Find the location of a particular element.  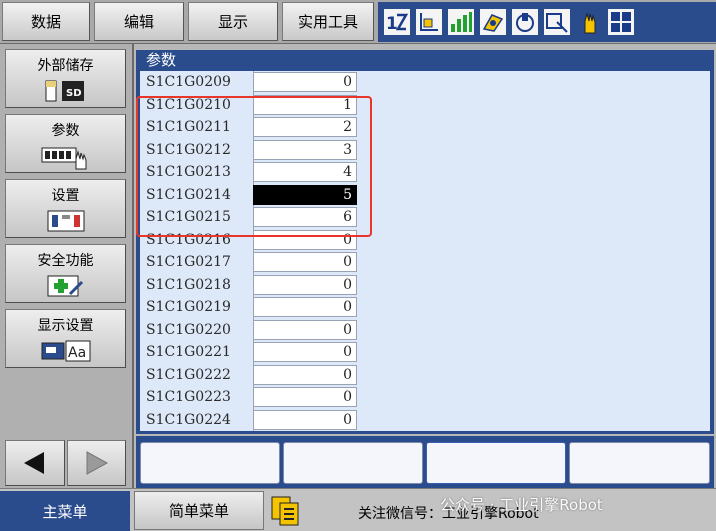

sd-card-icon: SD is located at coordinates (66, 91).